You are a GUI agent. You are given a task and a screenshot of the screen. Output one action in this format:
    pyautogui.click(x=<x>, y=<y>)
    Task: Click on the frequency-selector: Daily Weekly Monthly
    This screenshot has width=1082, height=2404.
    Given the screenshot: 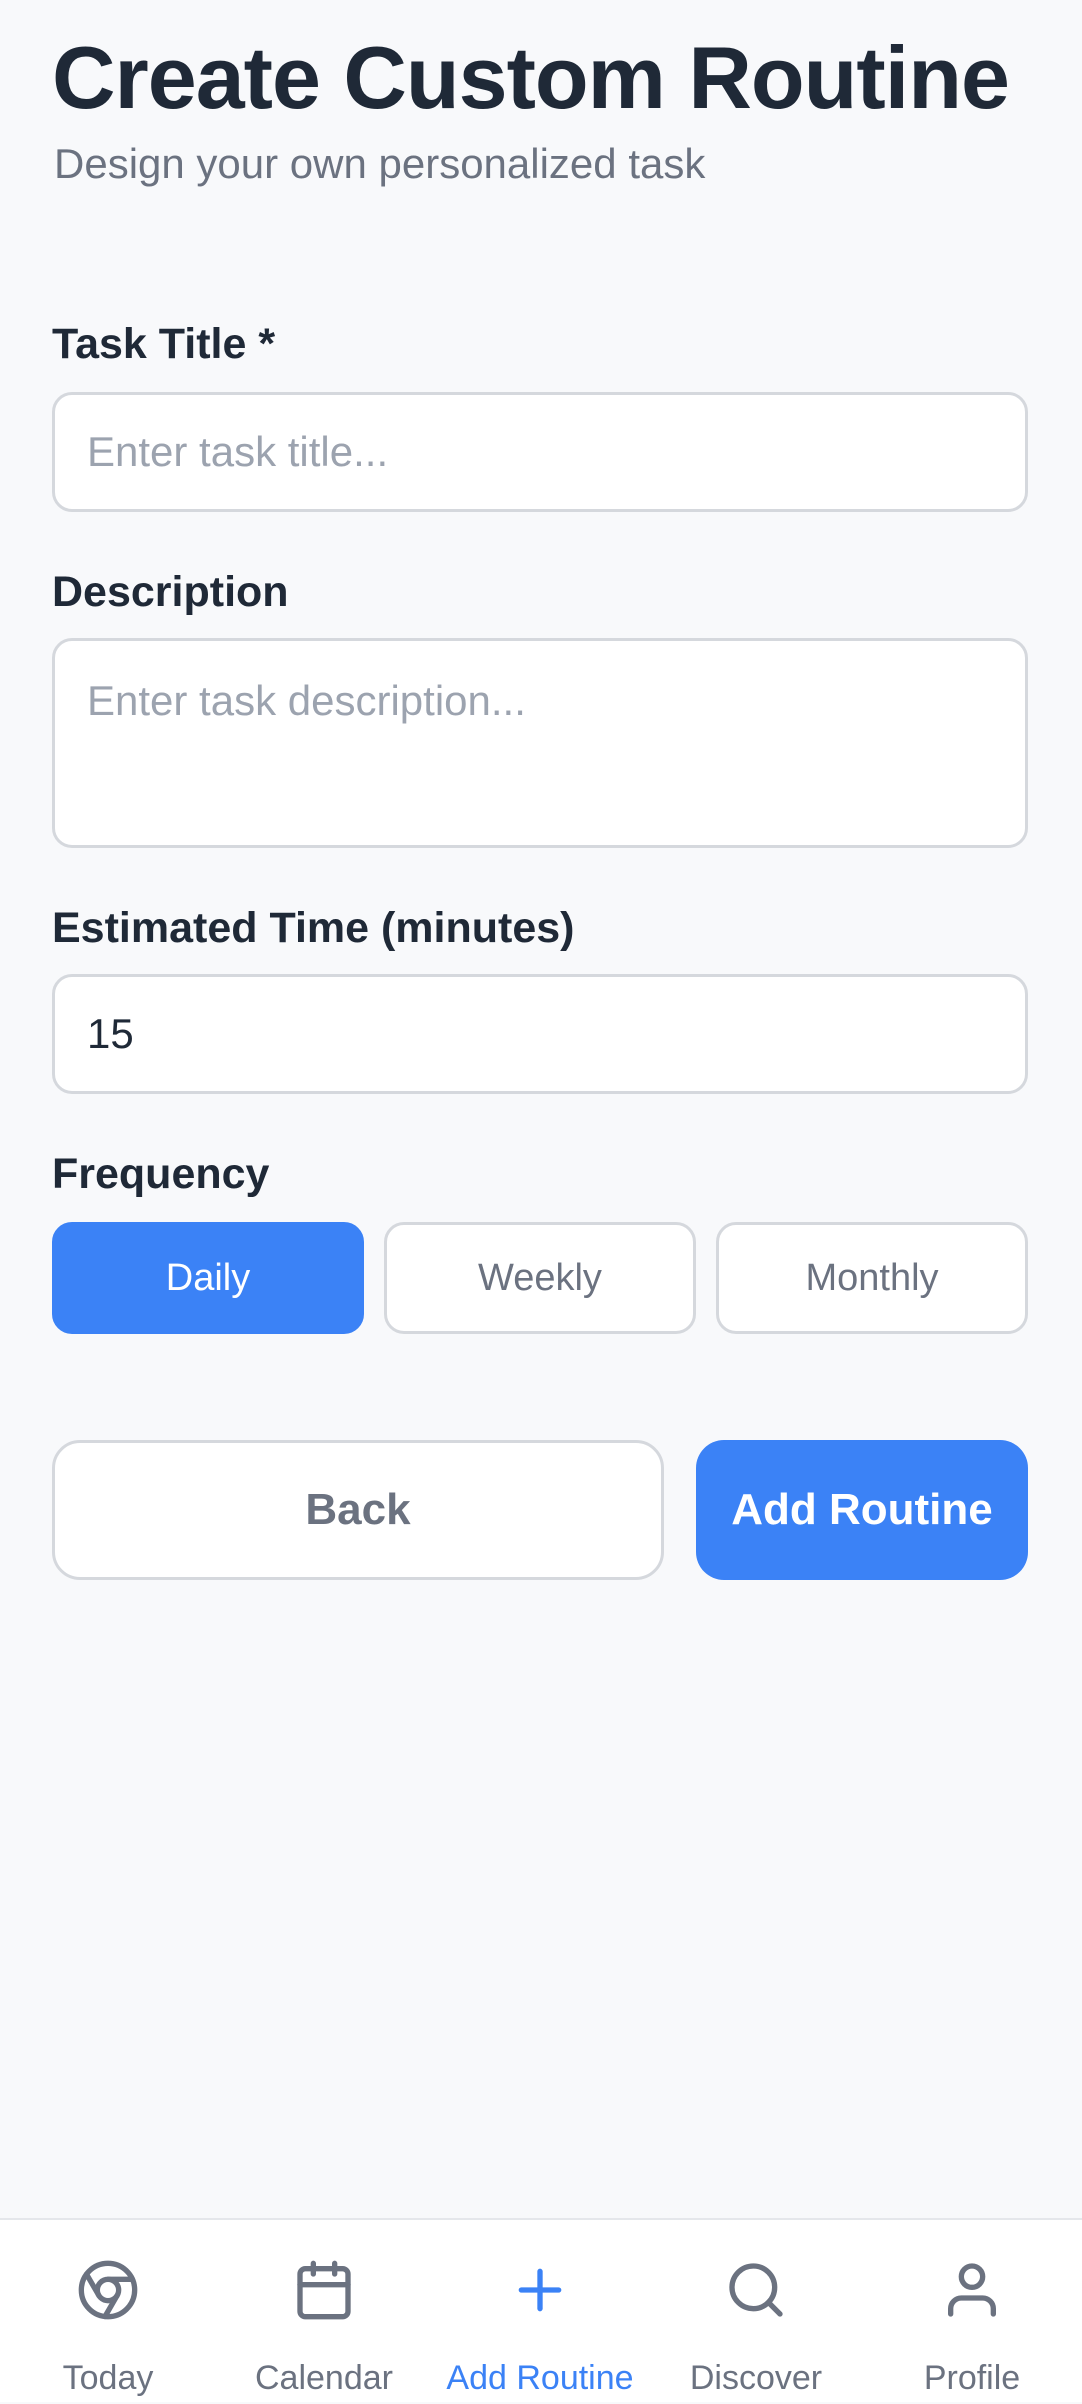 What is the action you would take?
    pyautogui.click(x=540, y=1278)
    